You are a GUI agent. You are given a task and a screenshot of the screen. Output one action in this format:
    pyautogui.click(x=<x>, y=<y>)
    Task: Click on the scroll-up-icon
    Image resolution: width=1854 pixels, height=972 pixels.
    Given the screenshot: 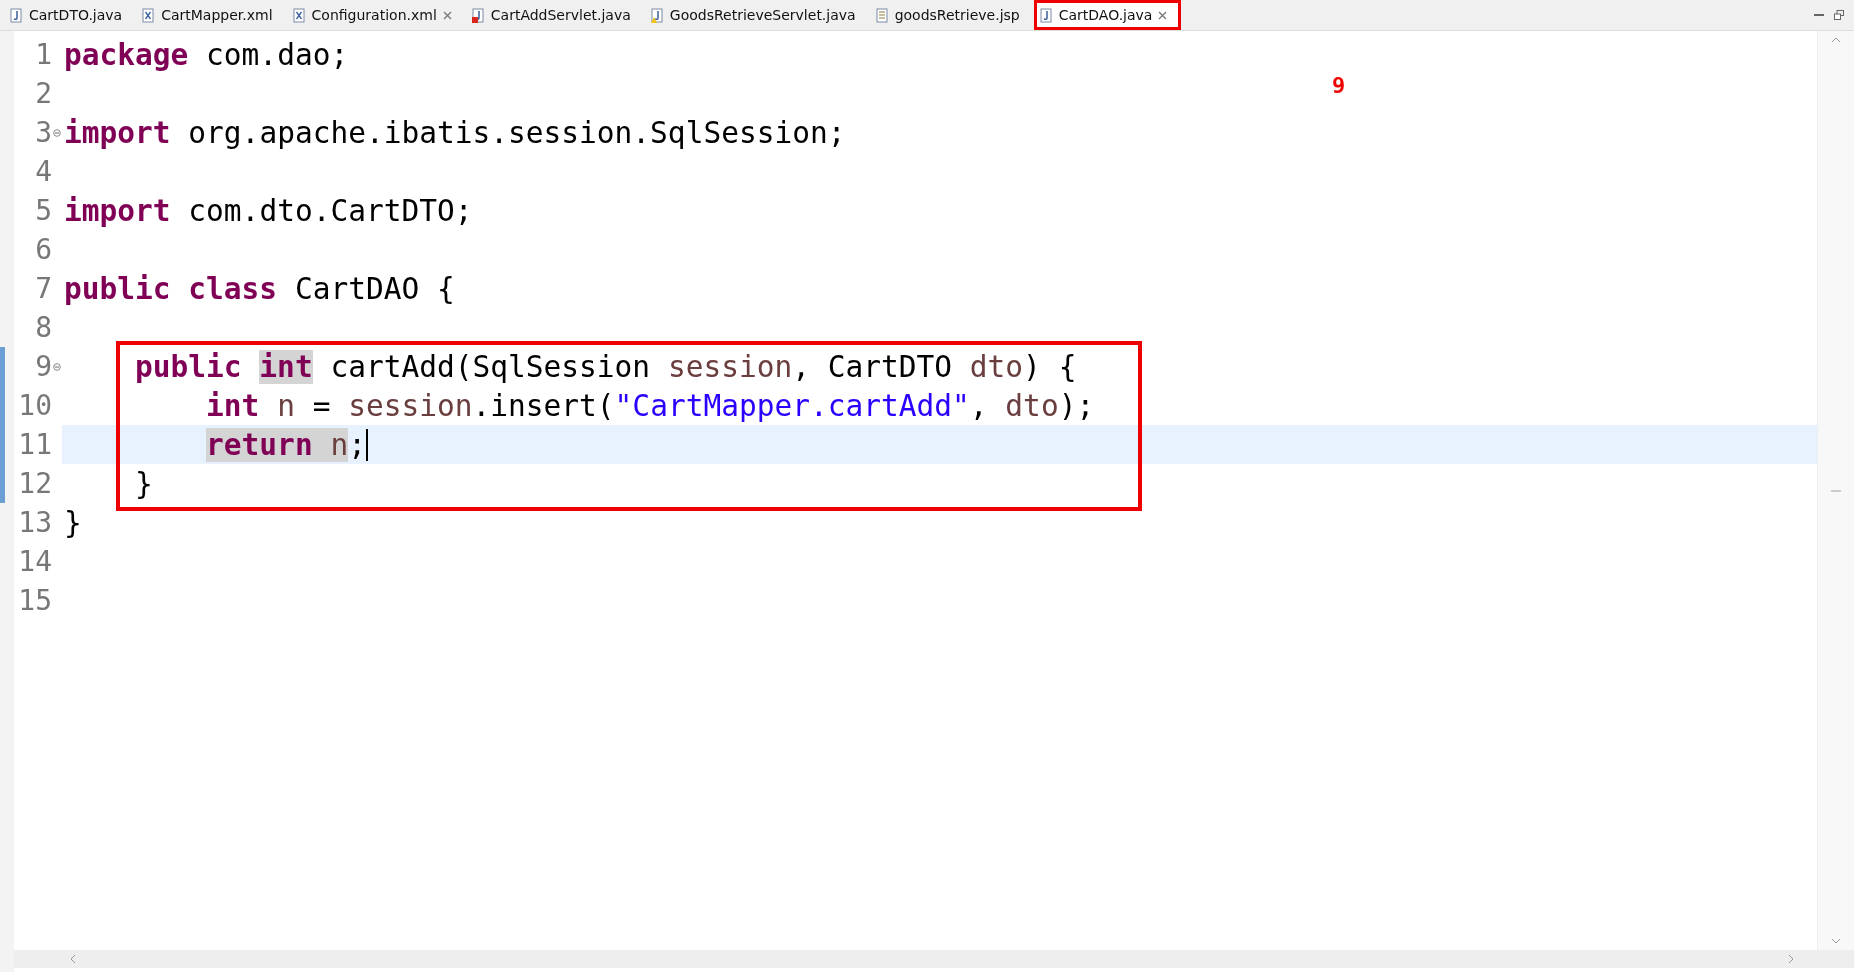 What is the action you would take?
    pyautogui.click(x=1836, y=40)
    